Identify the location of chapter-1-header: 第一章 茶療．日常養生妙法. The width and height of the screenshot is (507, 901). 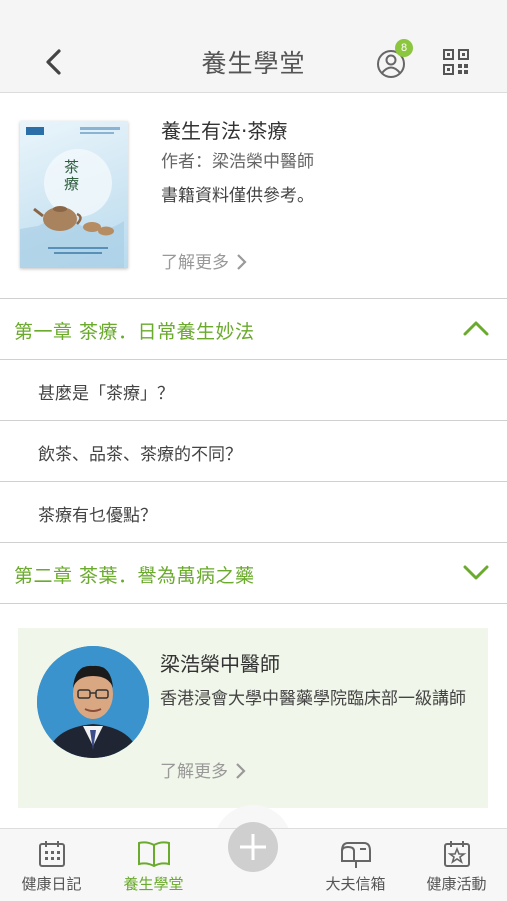
(253, 328).